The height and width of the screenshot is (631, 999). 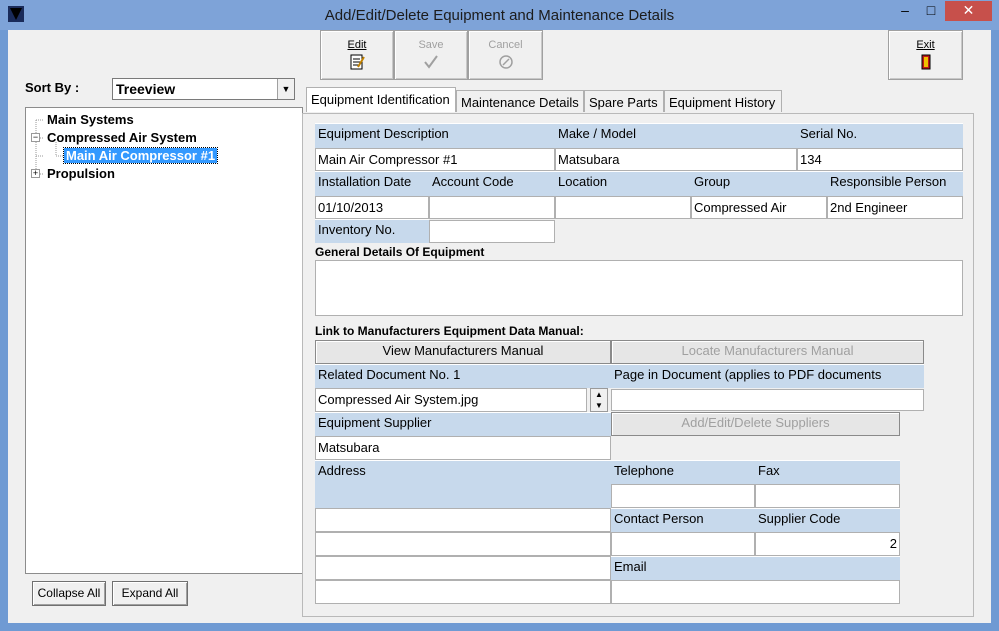 What do you see at coordinates (683, 472) in the screenshot?
I see `telephone-label: Telephone` at bounding box center [683, 472].